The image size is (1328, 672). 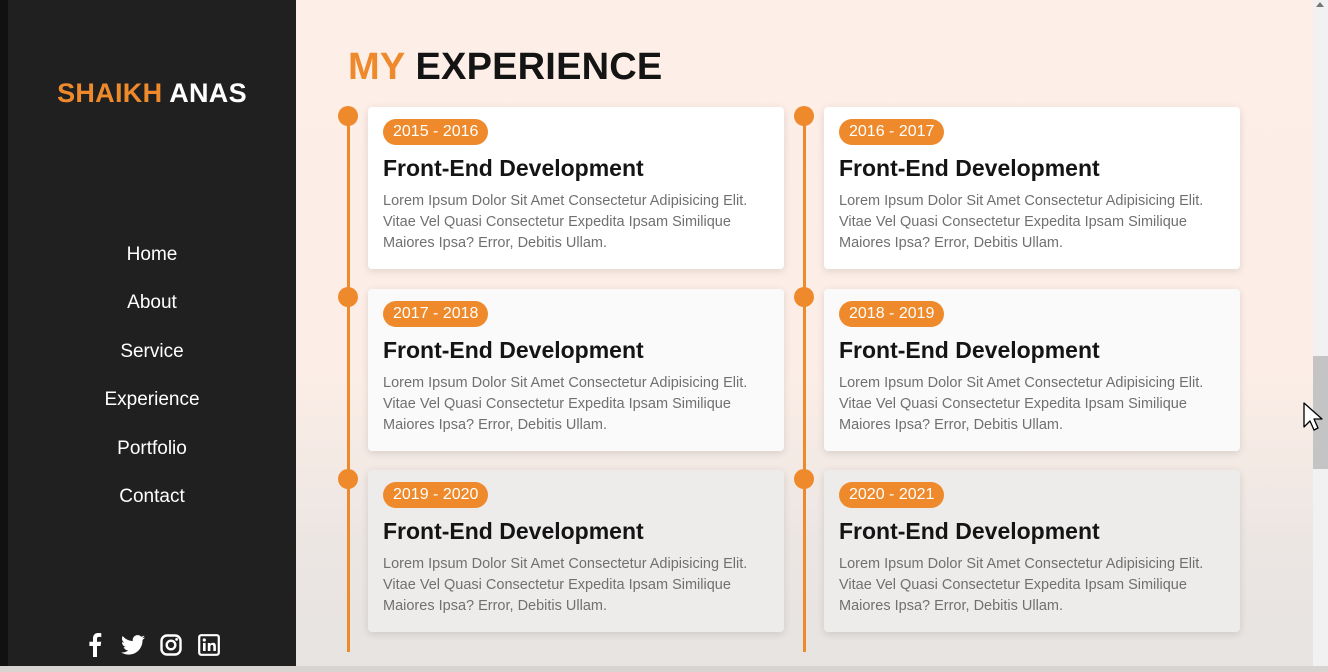 What do you see at coordinates (152, 451) in the screenshot?
I see `nav-item-portfolio: Portfolio` at bounding box center [152, 451].